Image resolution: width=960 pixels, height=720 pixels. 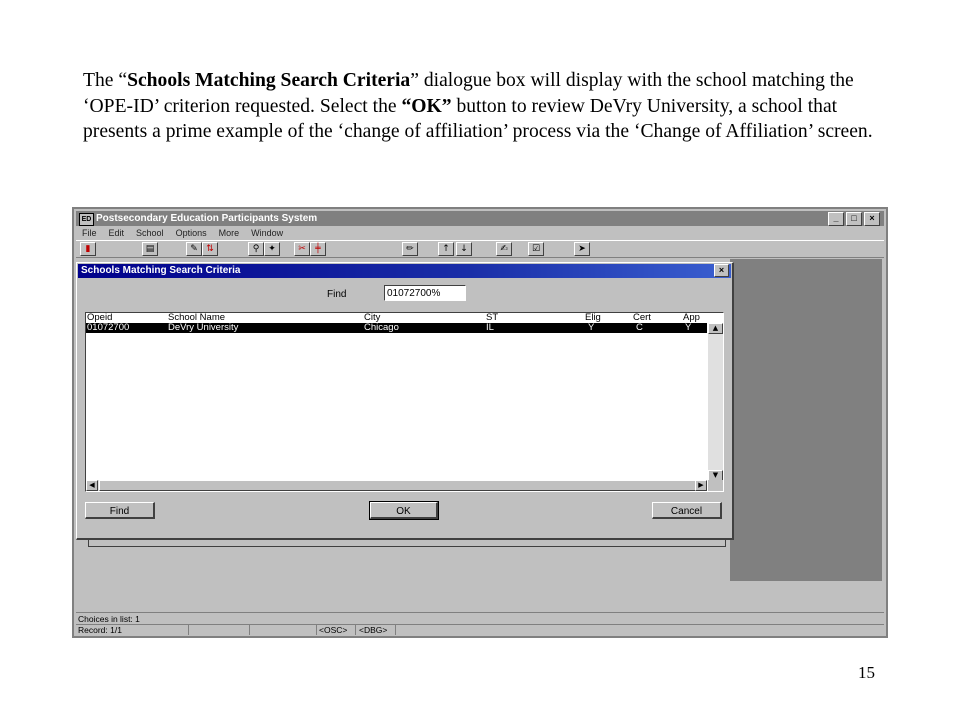 What do you see at coordinates (504, 249) in the screenshot?
I see `write-icon: ✍` at bounding box center [504, 249].